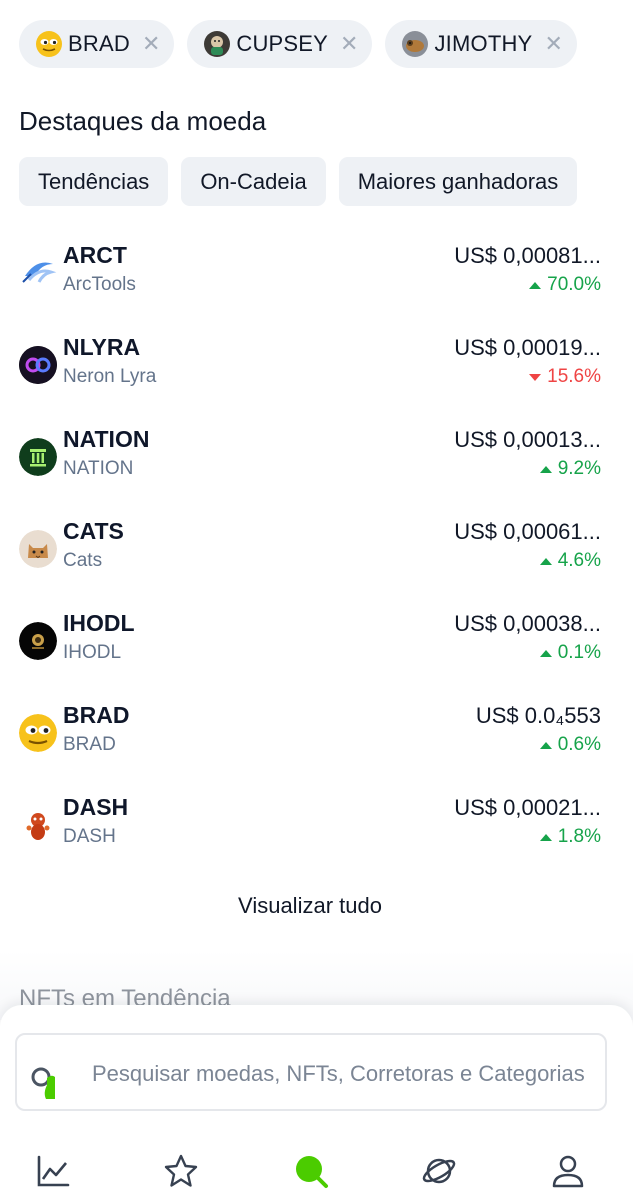 The width and height of the screenshot is (633, 1200). Describe the element at coordinates (94, 181) in the screenshot. I see `tab-trending: Tendências` at that location.